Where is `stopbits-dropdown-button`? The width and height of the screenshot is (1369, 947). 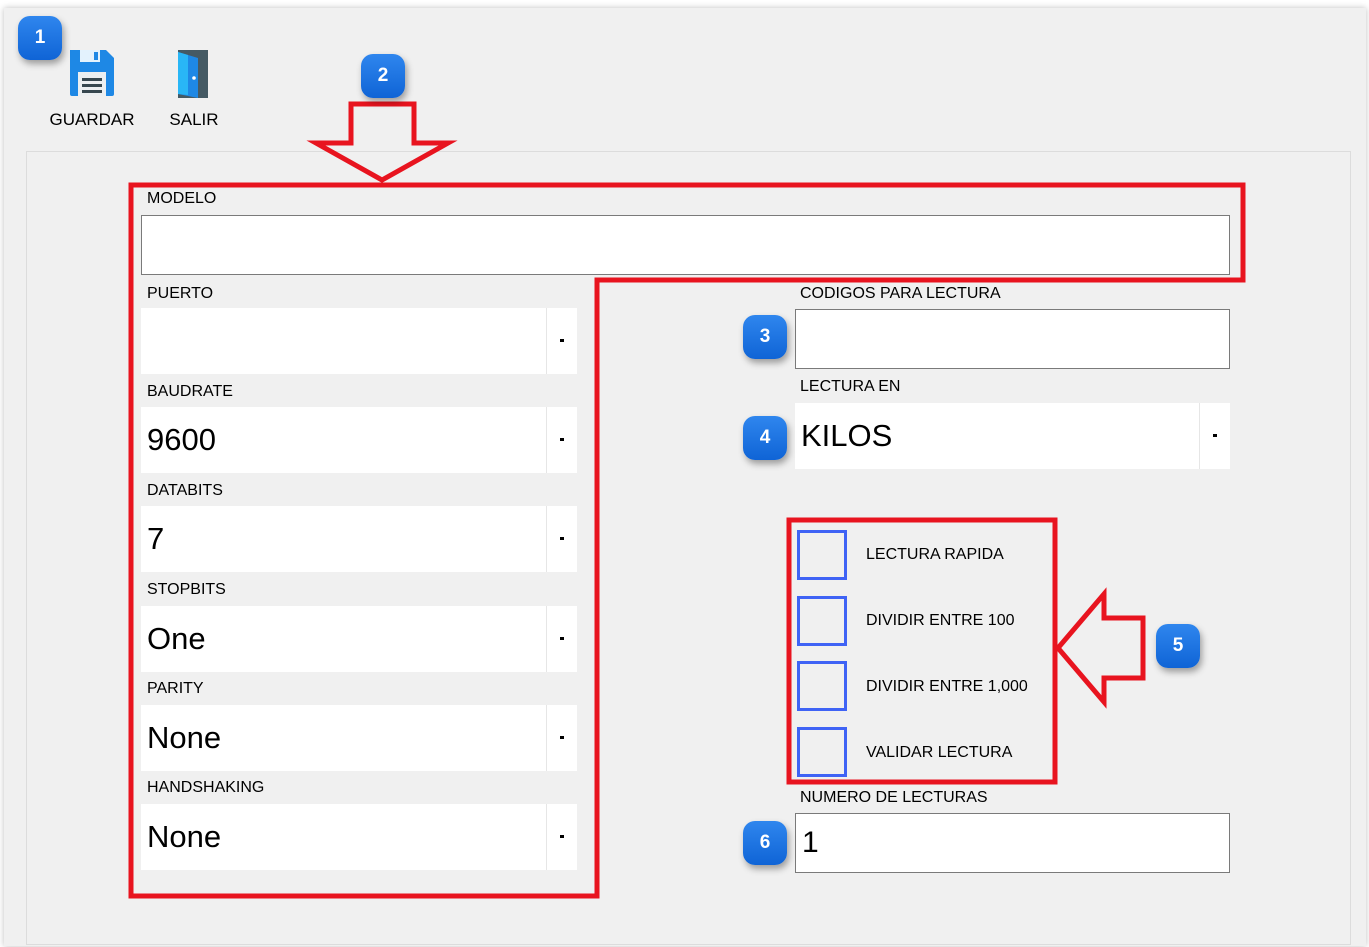 stopbits-dropdown-button is located at coordinates (561, 639).